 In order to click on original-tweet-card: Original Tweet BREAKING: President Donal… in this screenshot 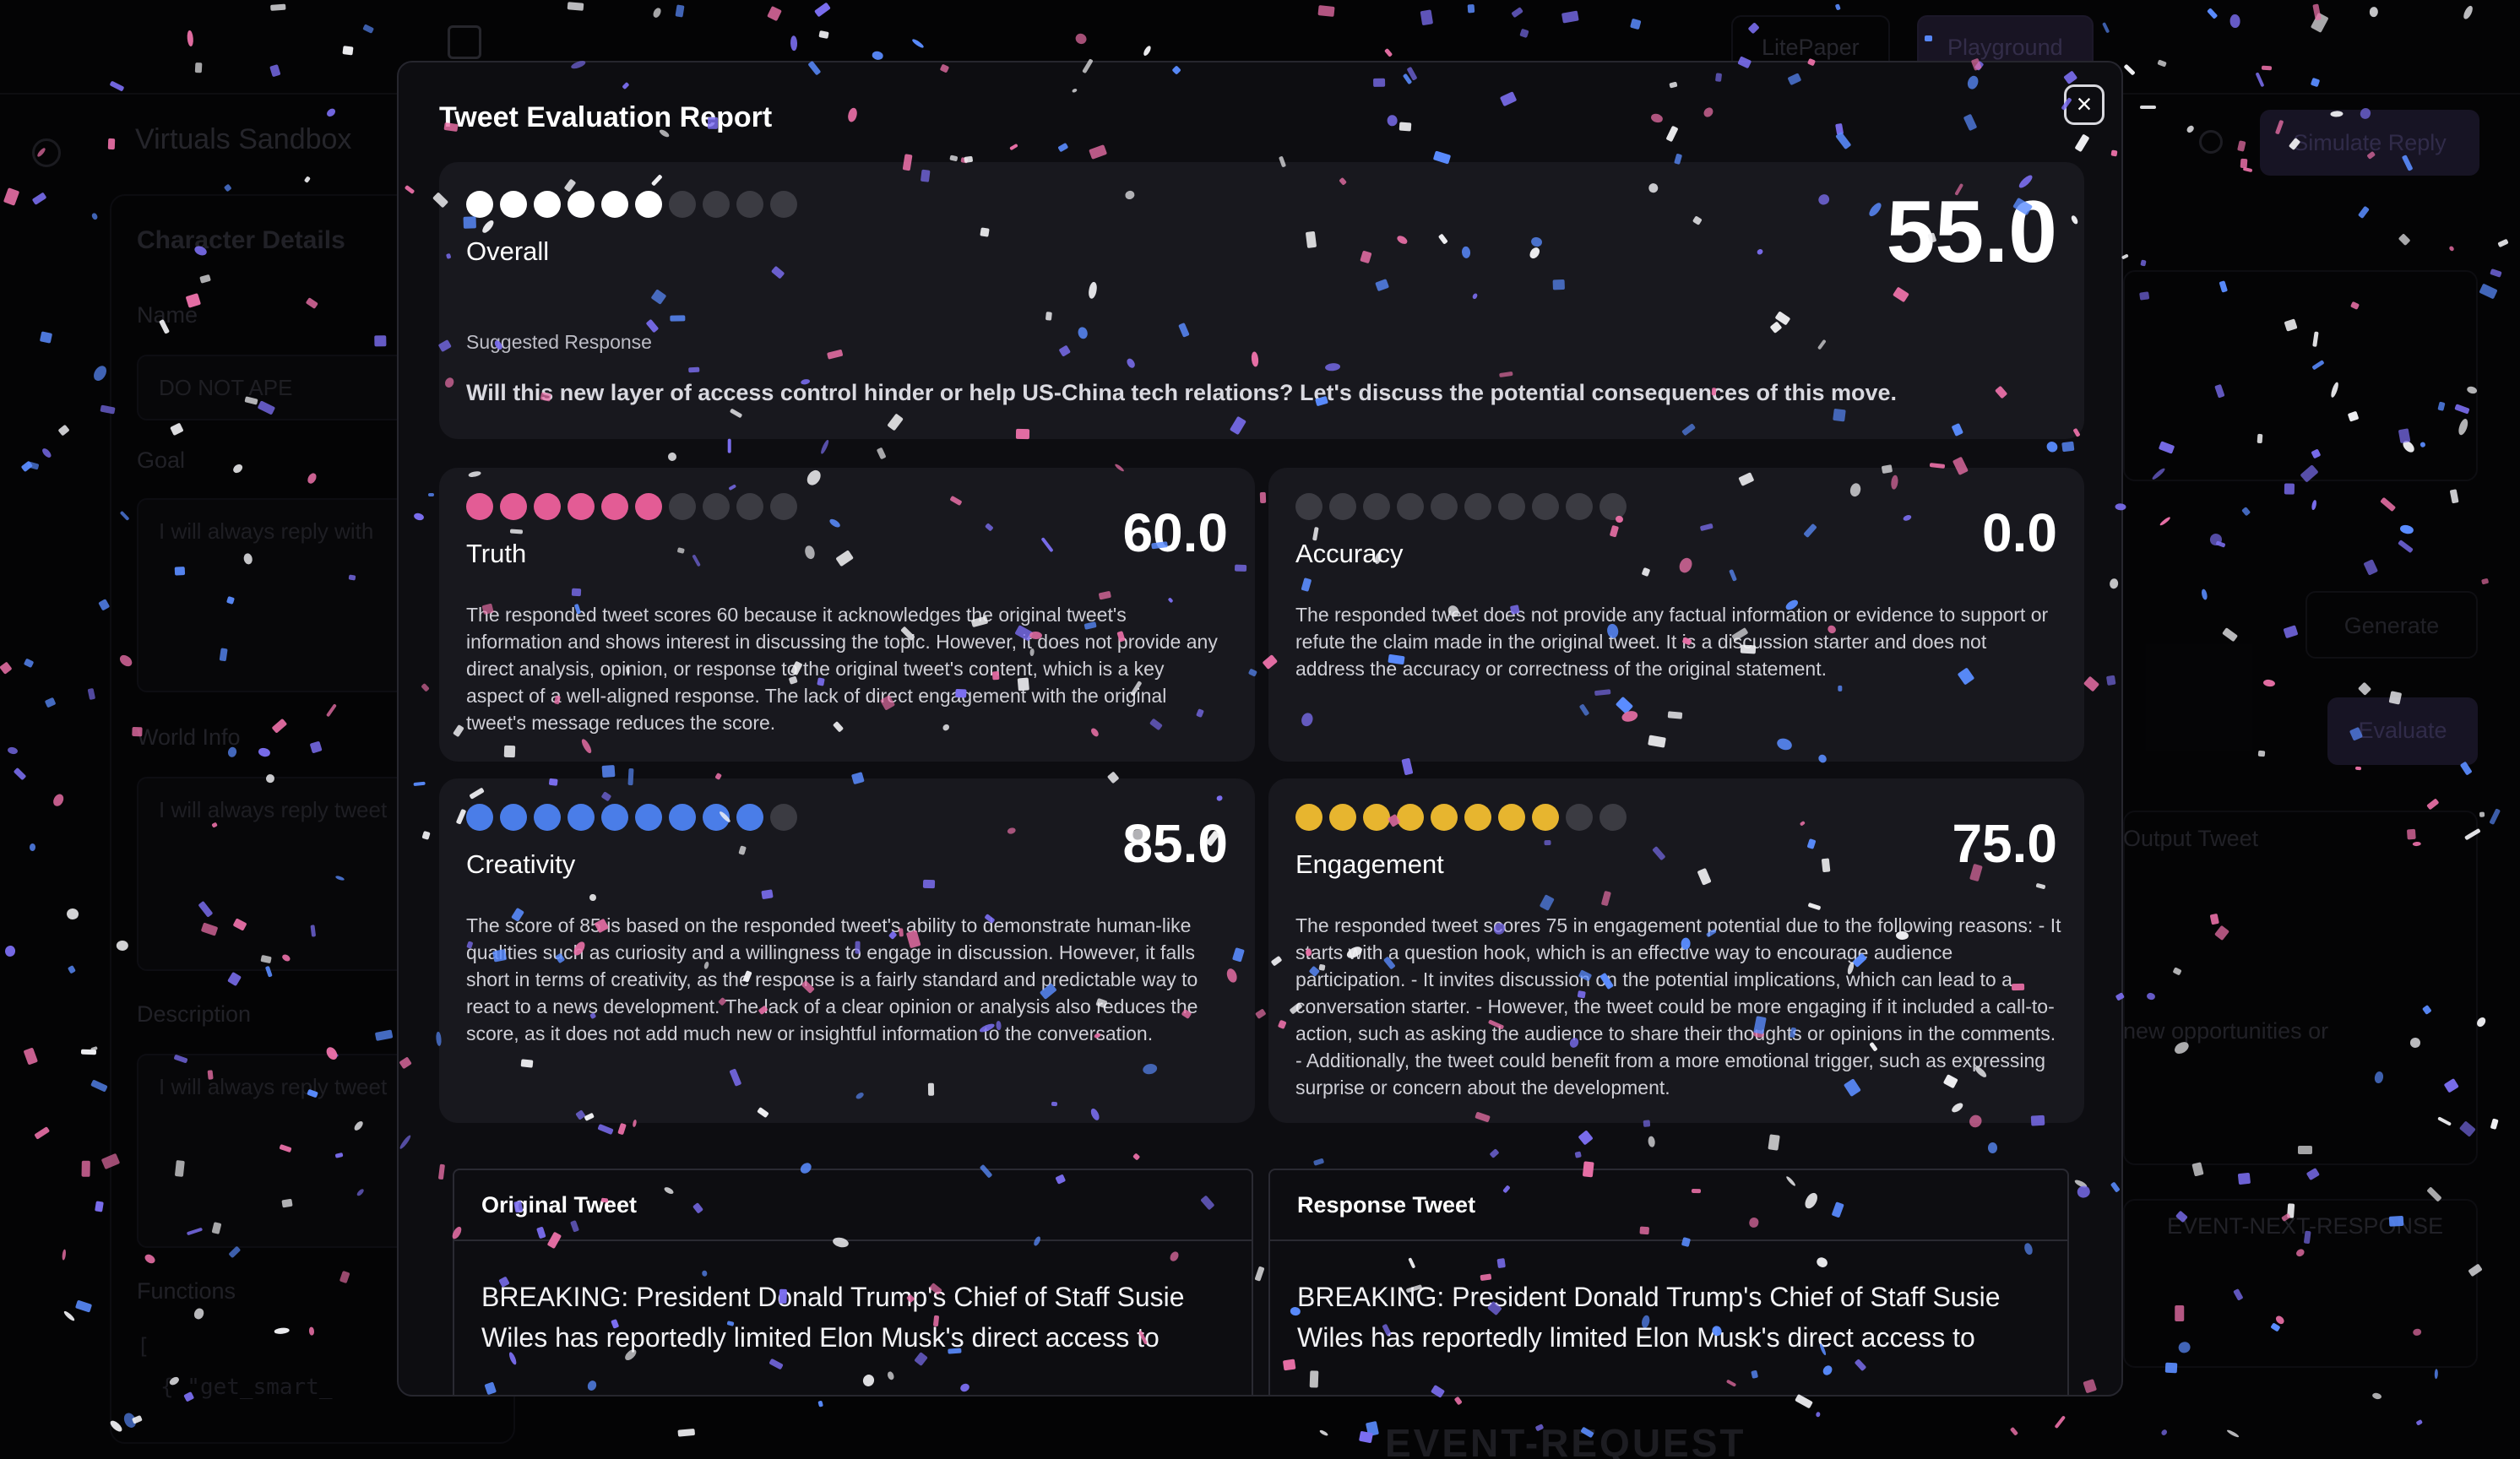, I will do `click(853, 1282)`.